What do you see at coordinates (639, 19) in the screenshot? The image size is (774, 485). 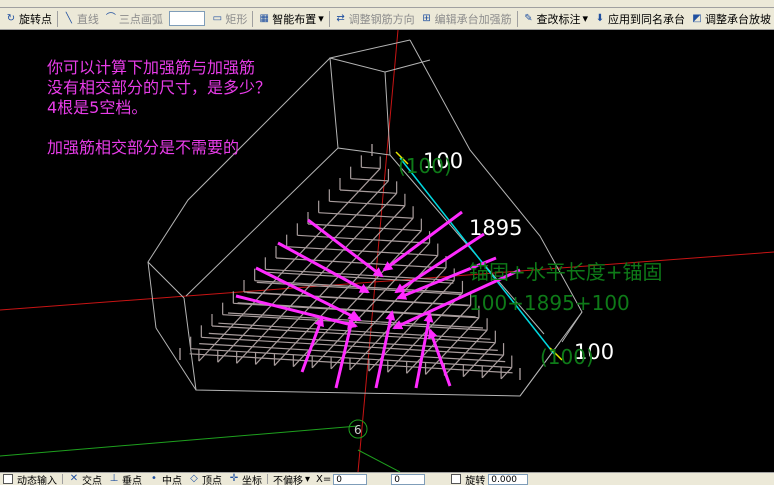 I see `apply-same-name-button: ⬇ 应用到同名承台` at bounding box center [639, 19].